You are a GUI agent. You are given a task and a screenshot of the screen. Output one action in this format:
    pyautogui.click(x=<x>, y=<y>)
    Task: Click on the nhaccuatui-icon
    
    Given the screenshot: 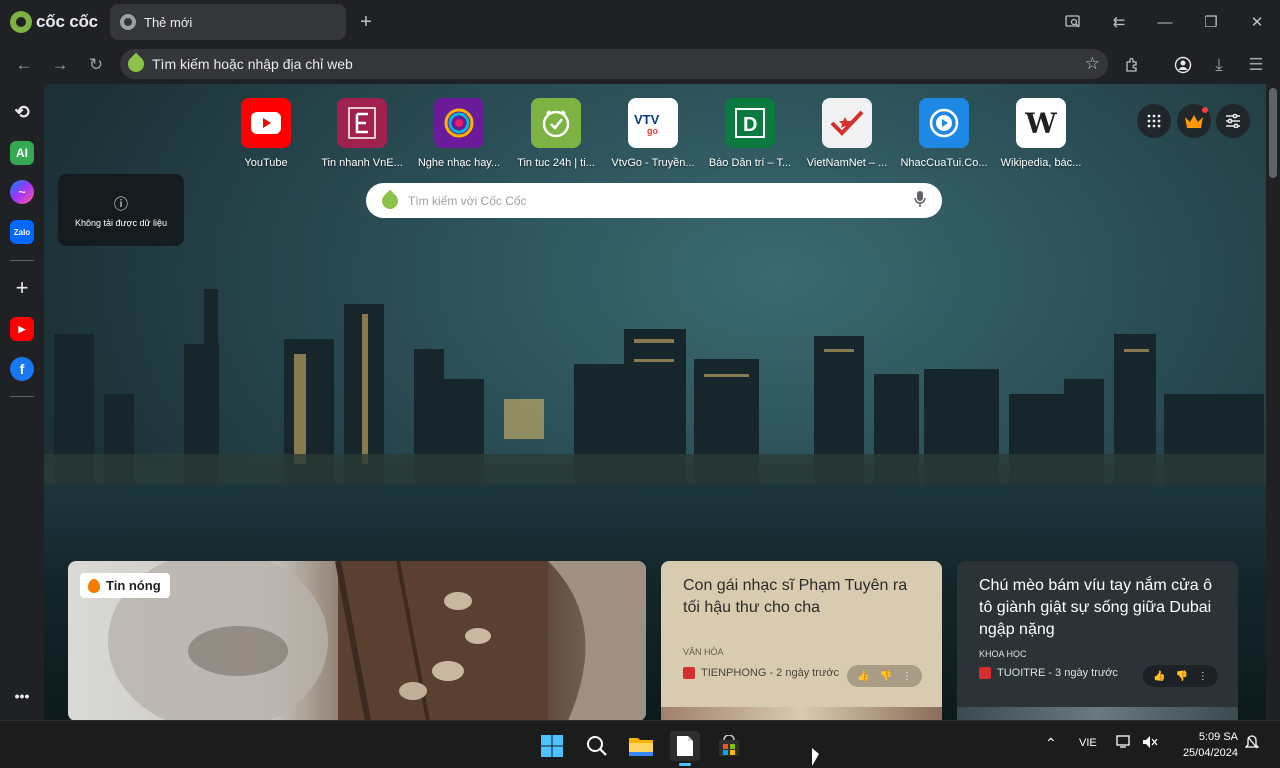 What is the action you would take?
    pyautogui.click(x=944, y=123)
    